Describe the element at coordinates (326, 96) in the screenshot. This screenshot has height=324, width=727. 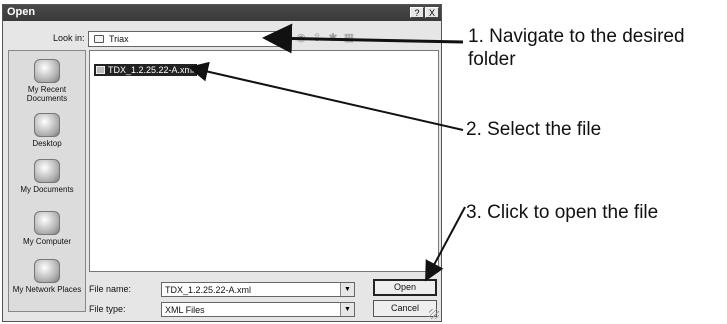
I see `arrow-to-file` at that location.